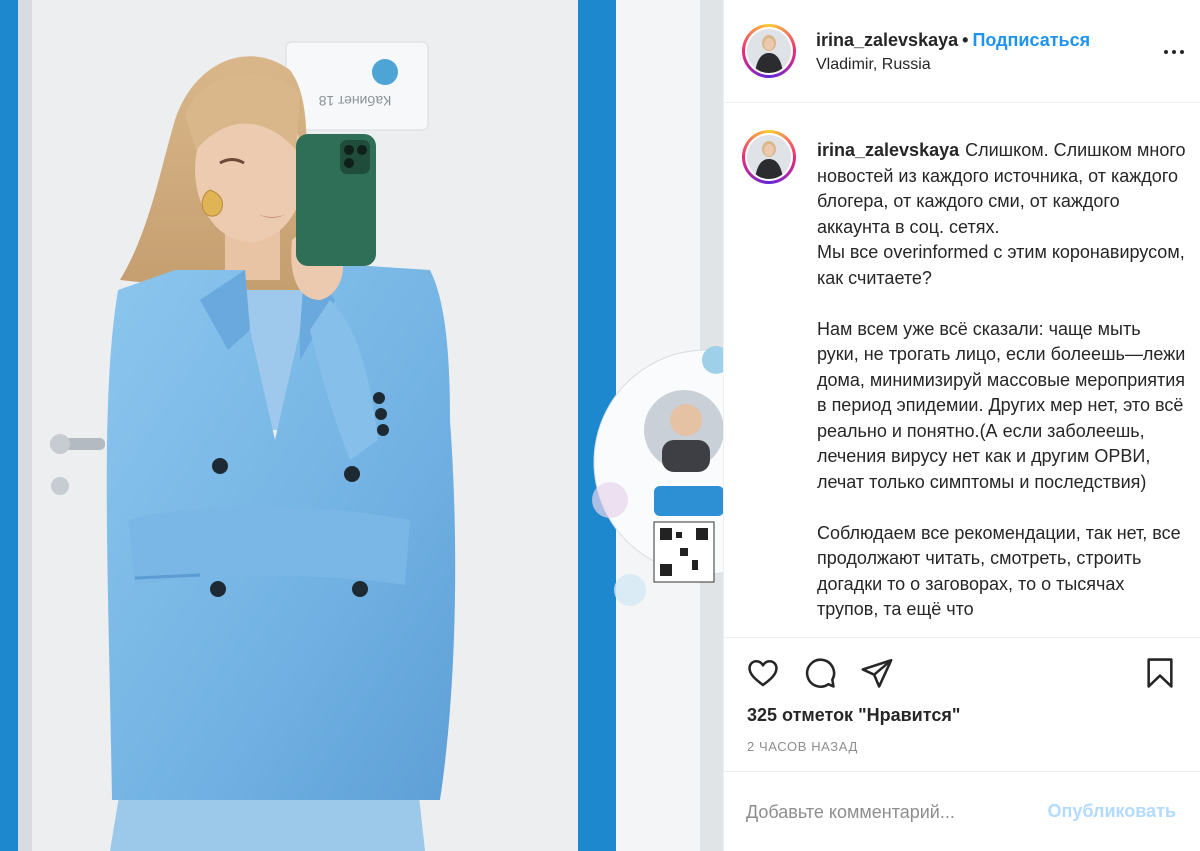 Image resolution: width=1200 pixels, height=851 pixels. I want to click on heart-icon, so click(763, 673).